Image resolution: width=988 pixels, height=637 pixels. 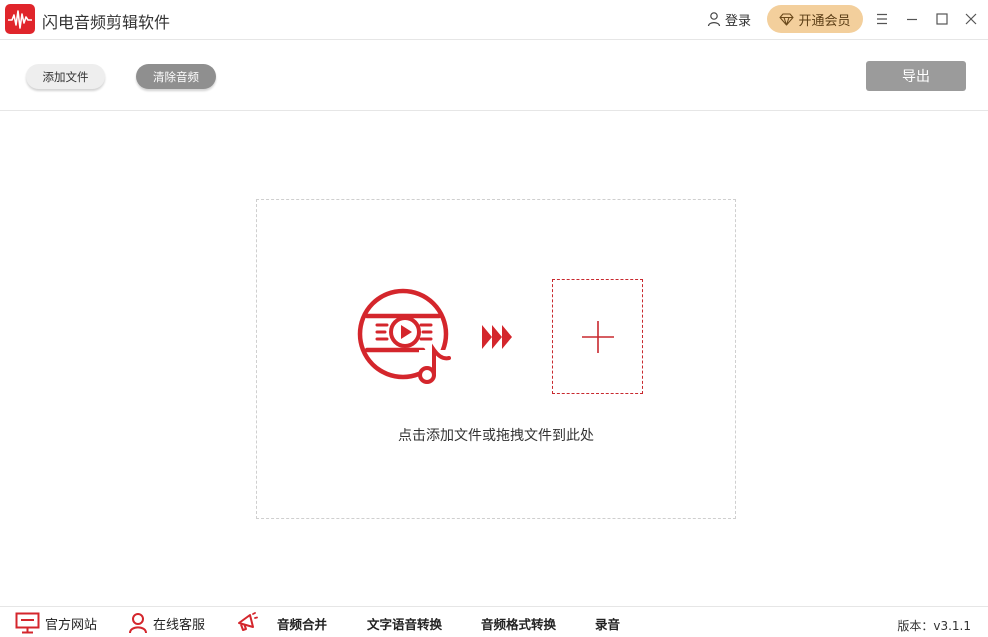 What do you see at coordinates (71, 625) in the screenshot?
I see `footer-item-label: 官方网站` at bounding box center [71, 625].